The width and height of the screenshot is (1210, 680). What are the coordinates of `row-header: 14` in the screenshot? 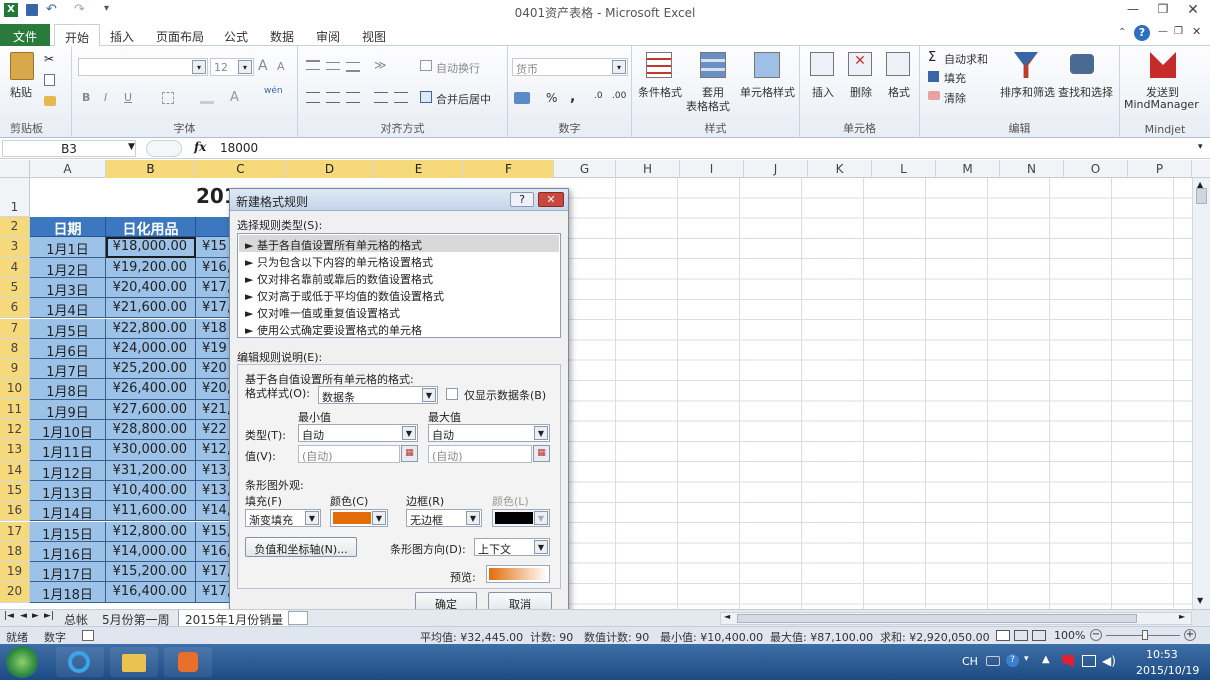 It's located at (15, 470).